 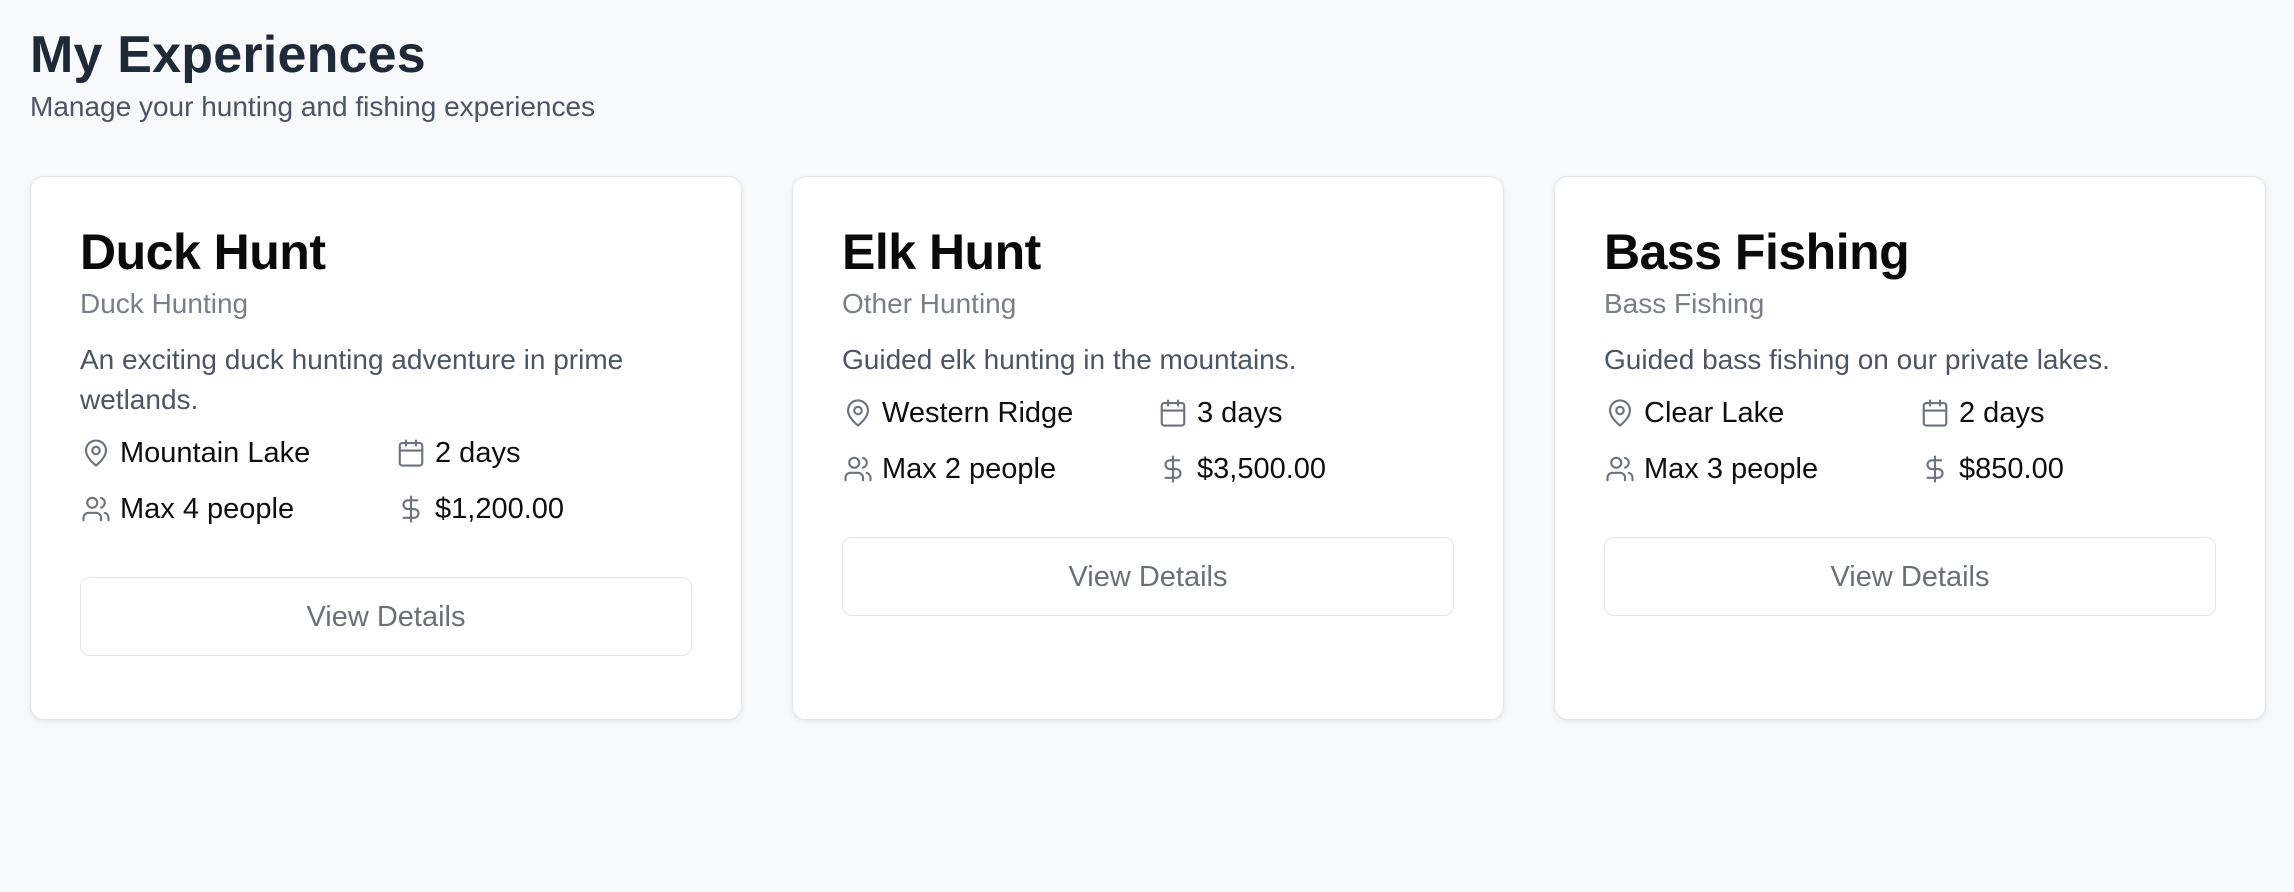 What do you see at coordinates (941, 252) in the screenshot?
I see `card-title: Elk Hunt` at bounding box center [941, 252].